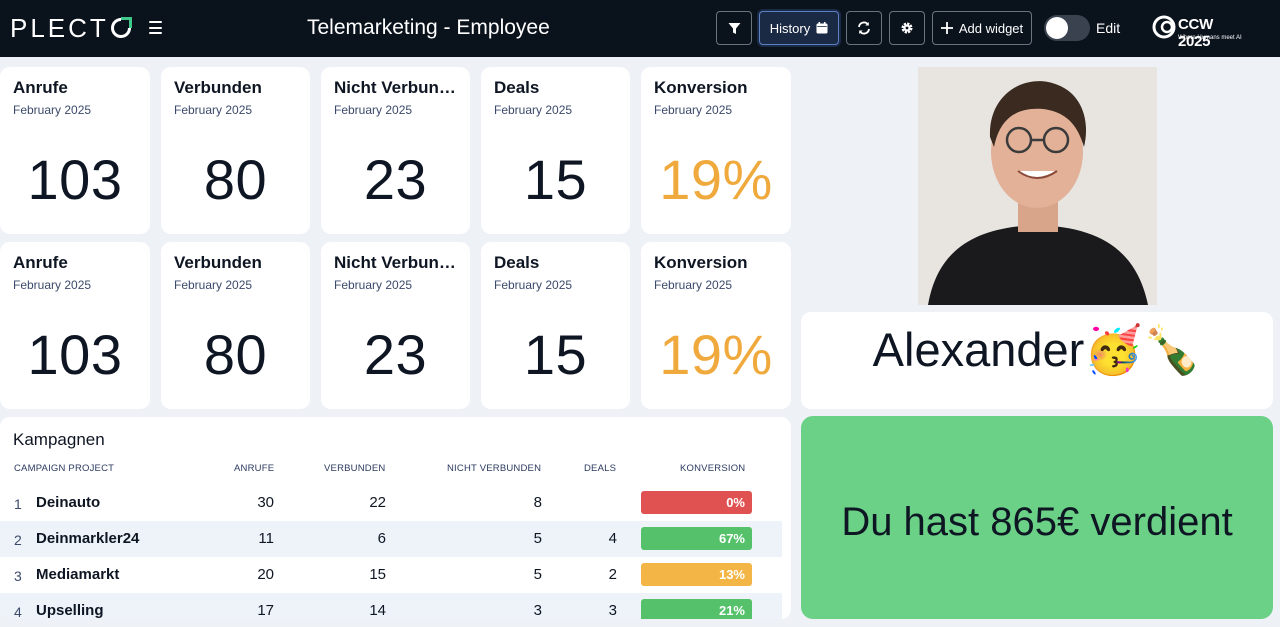 Image resolution: width=1280 pixels, height=627 pixels. I want to click on row-index: 1, so click(18, 504).